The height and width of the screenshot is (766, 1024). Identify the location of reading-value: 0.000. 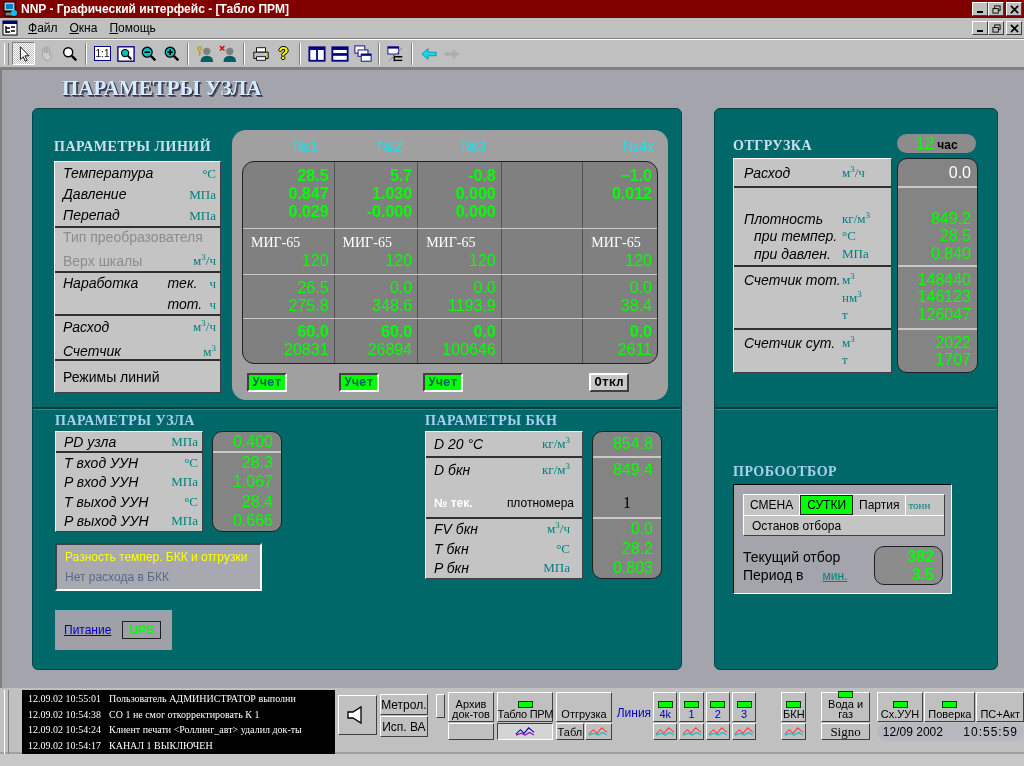
(475, 212).